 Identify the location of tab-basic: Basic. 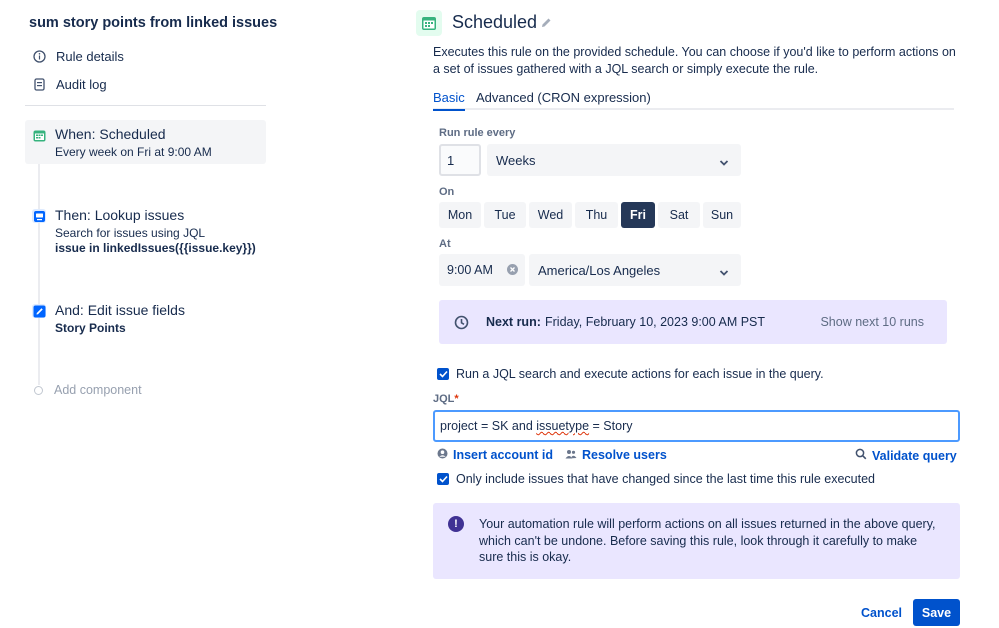
(449, 100).